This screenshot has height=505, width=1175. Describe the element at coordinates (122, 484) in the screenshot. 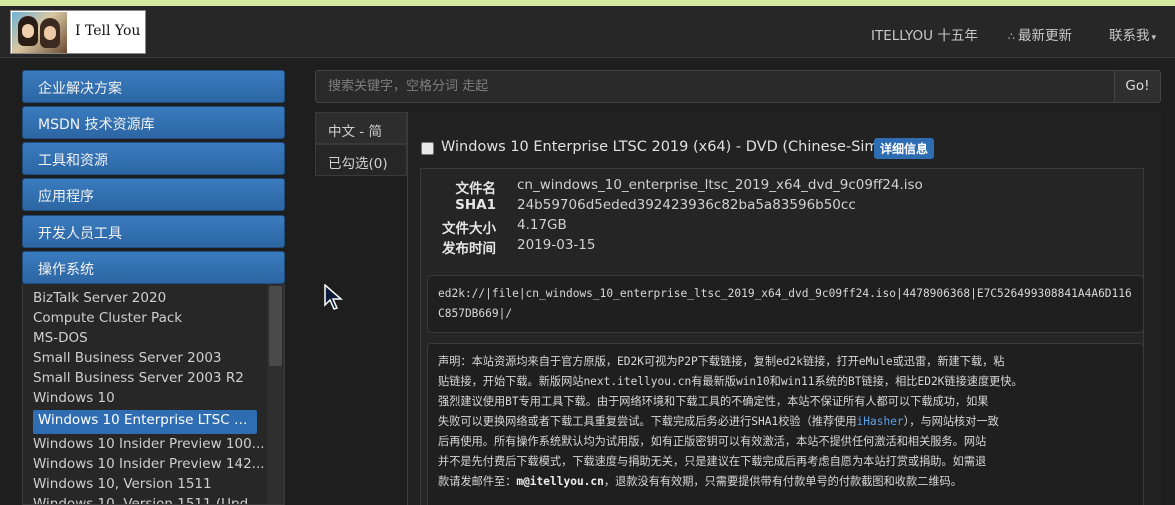

I see `os-list-item: Windows 10, Version 1511` at that location.